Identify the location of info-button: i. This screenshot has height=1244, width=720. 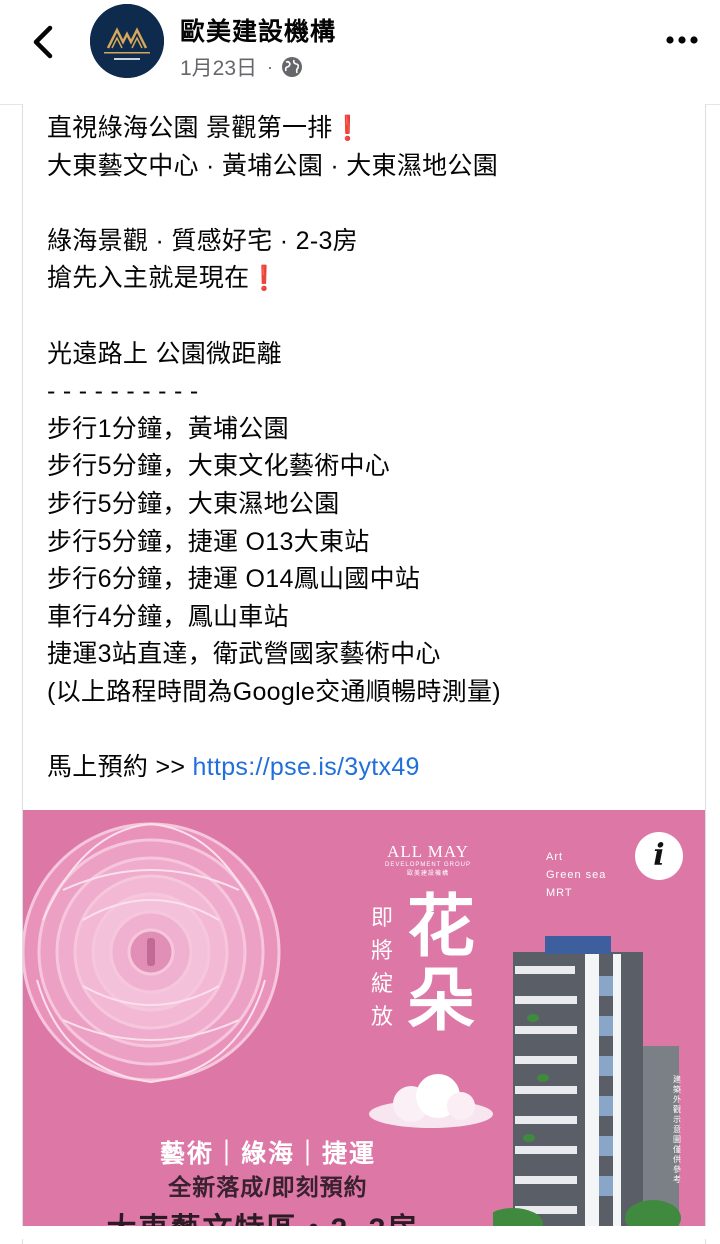
(659, 856).